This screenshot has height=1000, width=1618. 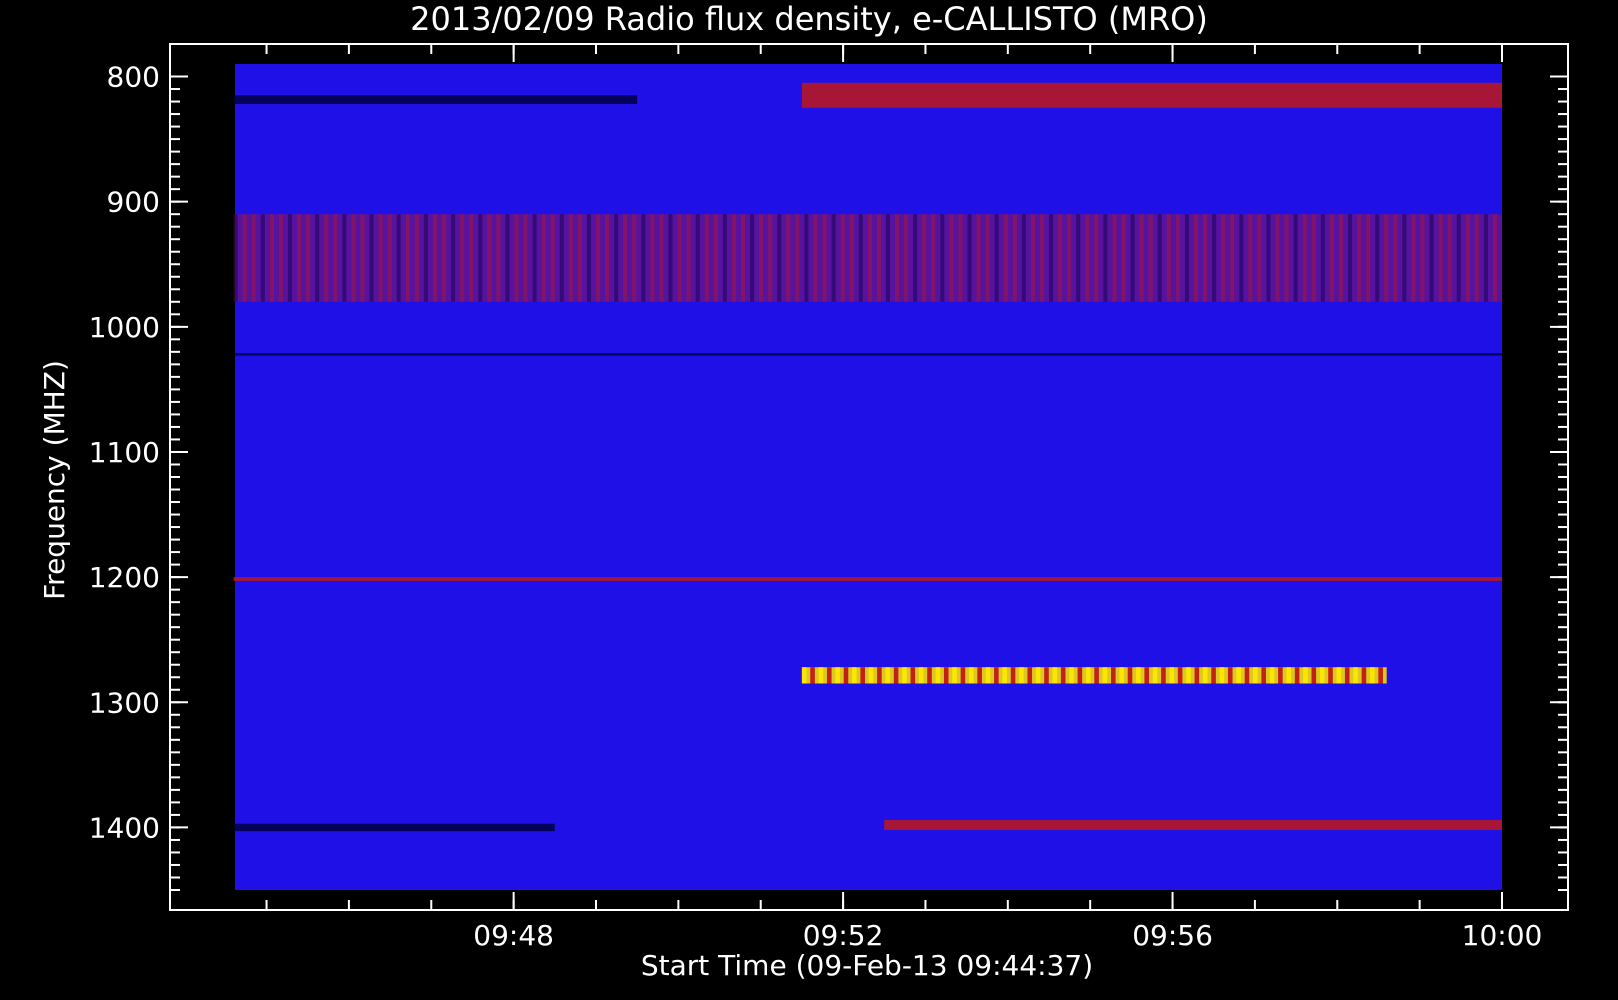 I want to click on spectrogram-feature-6: lower red band, so click(x=1193, y=824).